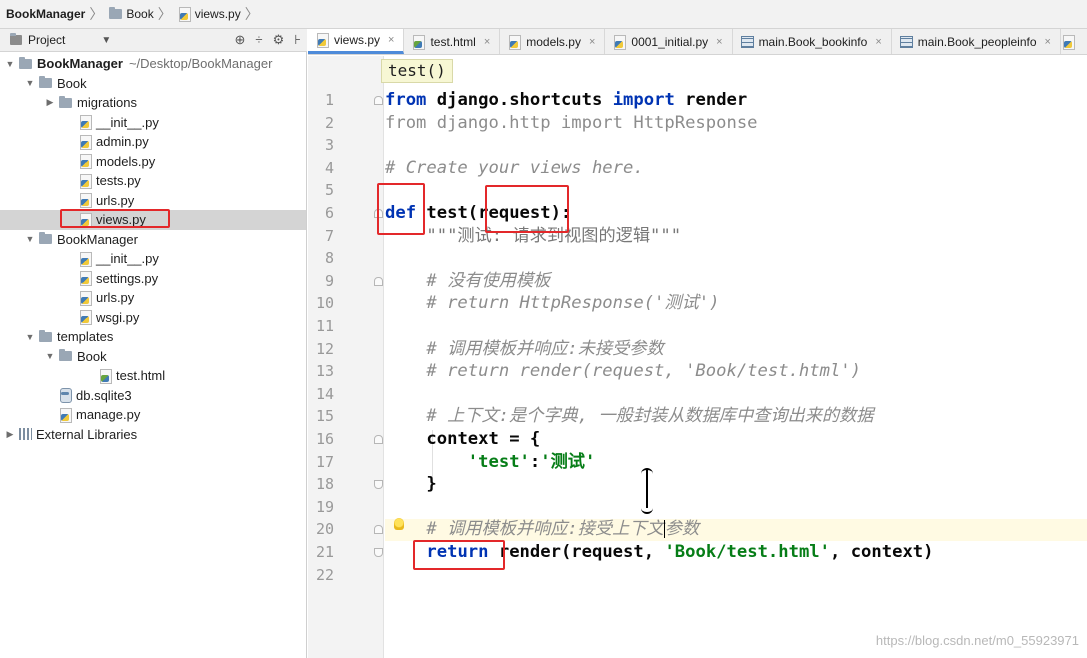  What do you see at coordinates (735, 439) in the screenshot?
I see `code-line: context = {` at bounding box center [735, 439].